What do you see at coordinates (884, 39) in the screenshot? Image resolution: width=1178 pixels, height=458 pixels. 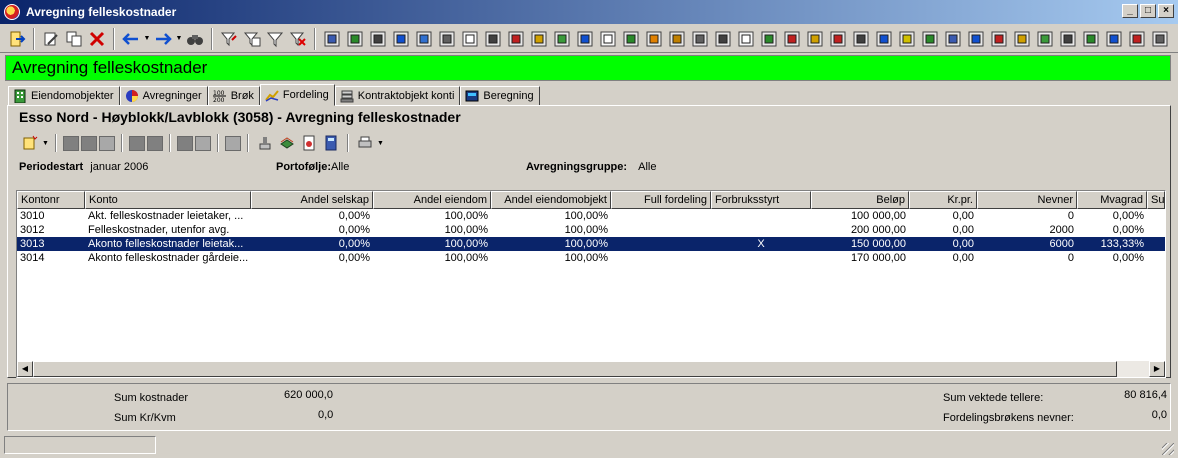 I see `ship-icon` at bounding box center [884, 39].